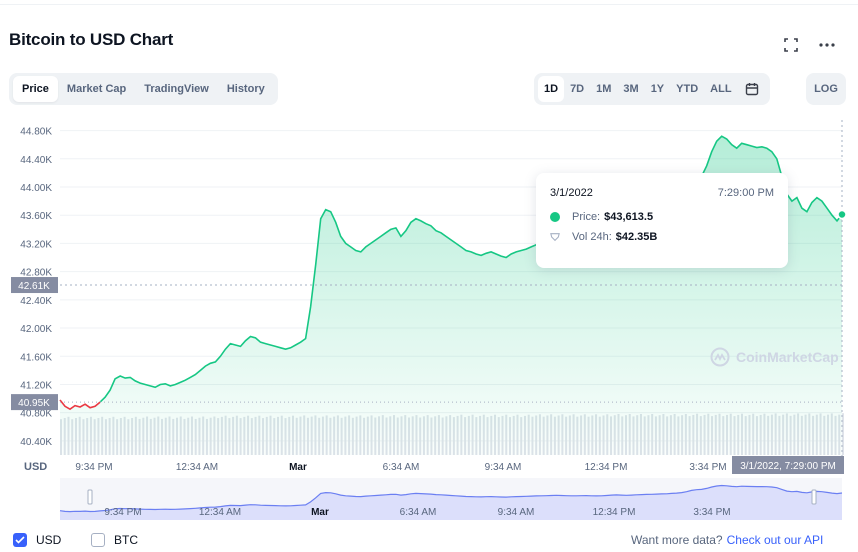  Describe the element at coordinates (36, 132) in the screenshot. I see `y-tick-label: 44.80K` at that location.